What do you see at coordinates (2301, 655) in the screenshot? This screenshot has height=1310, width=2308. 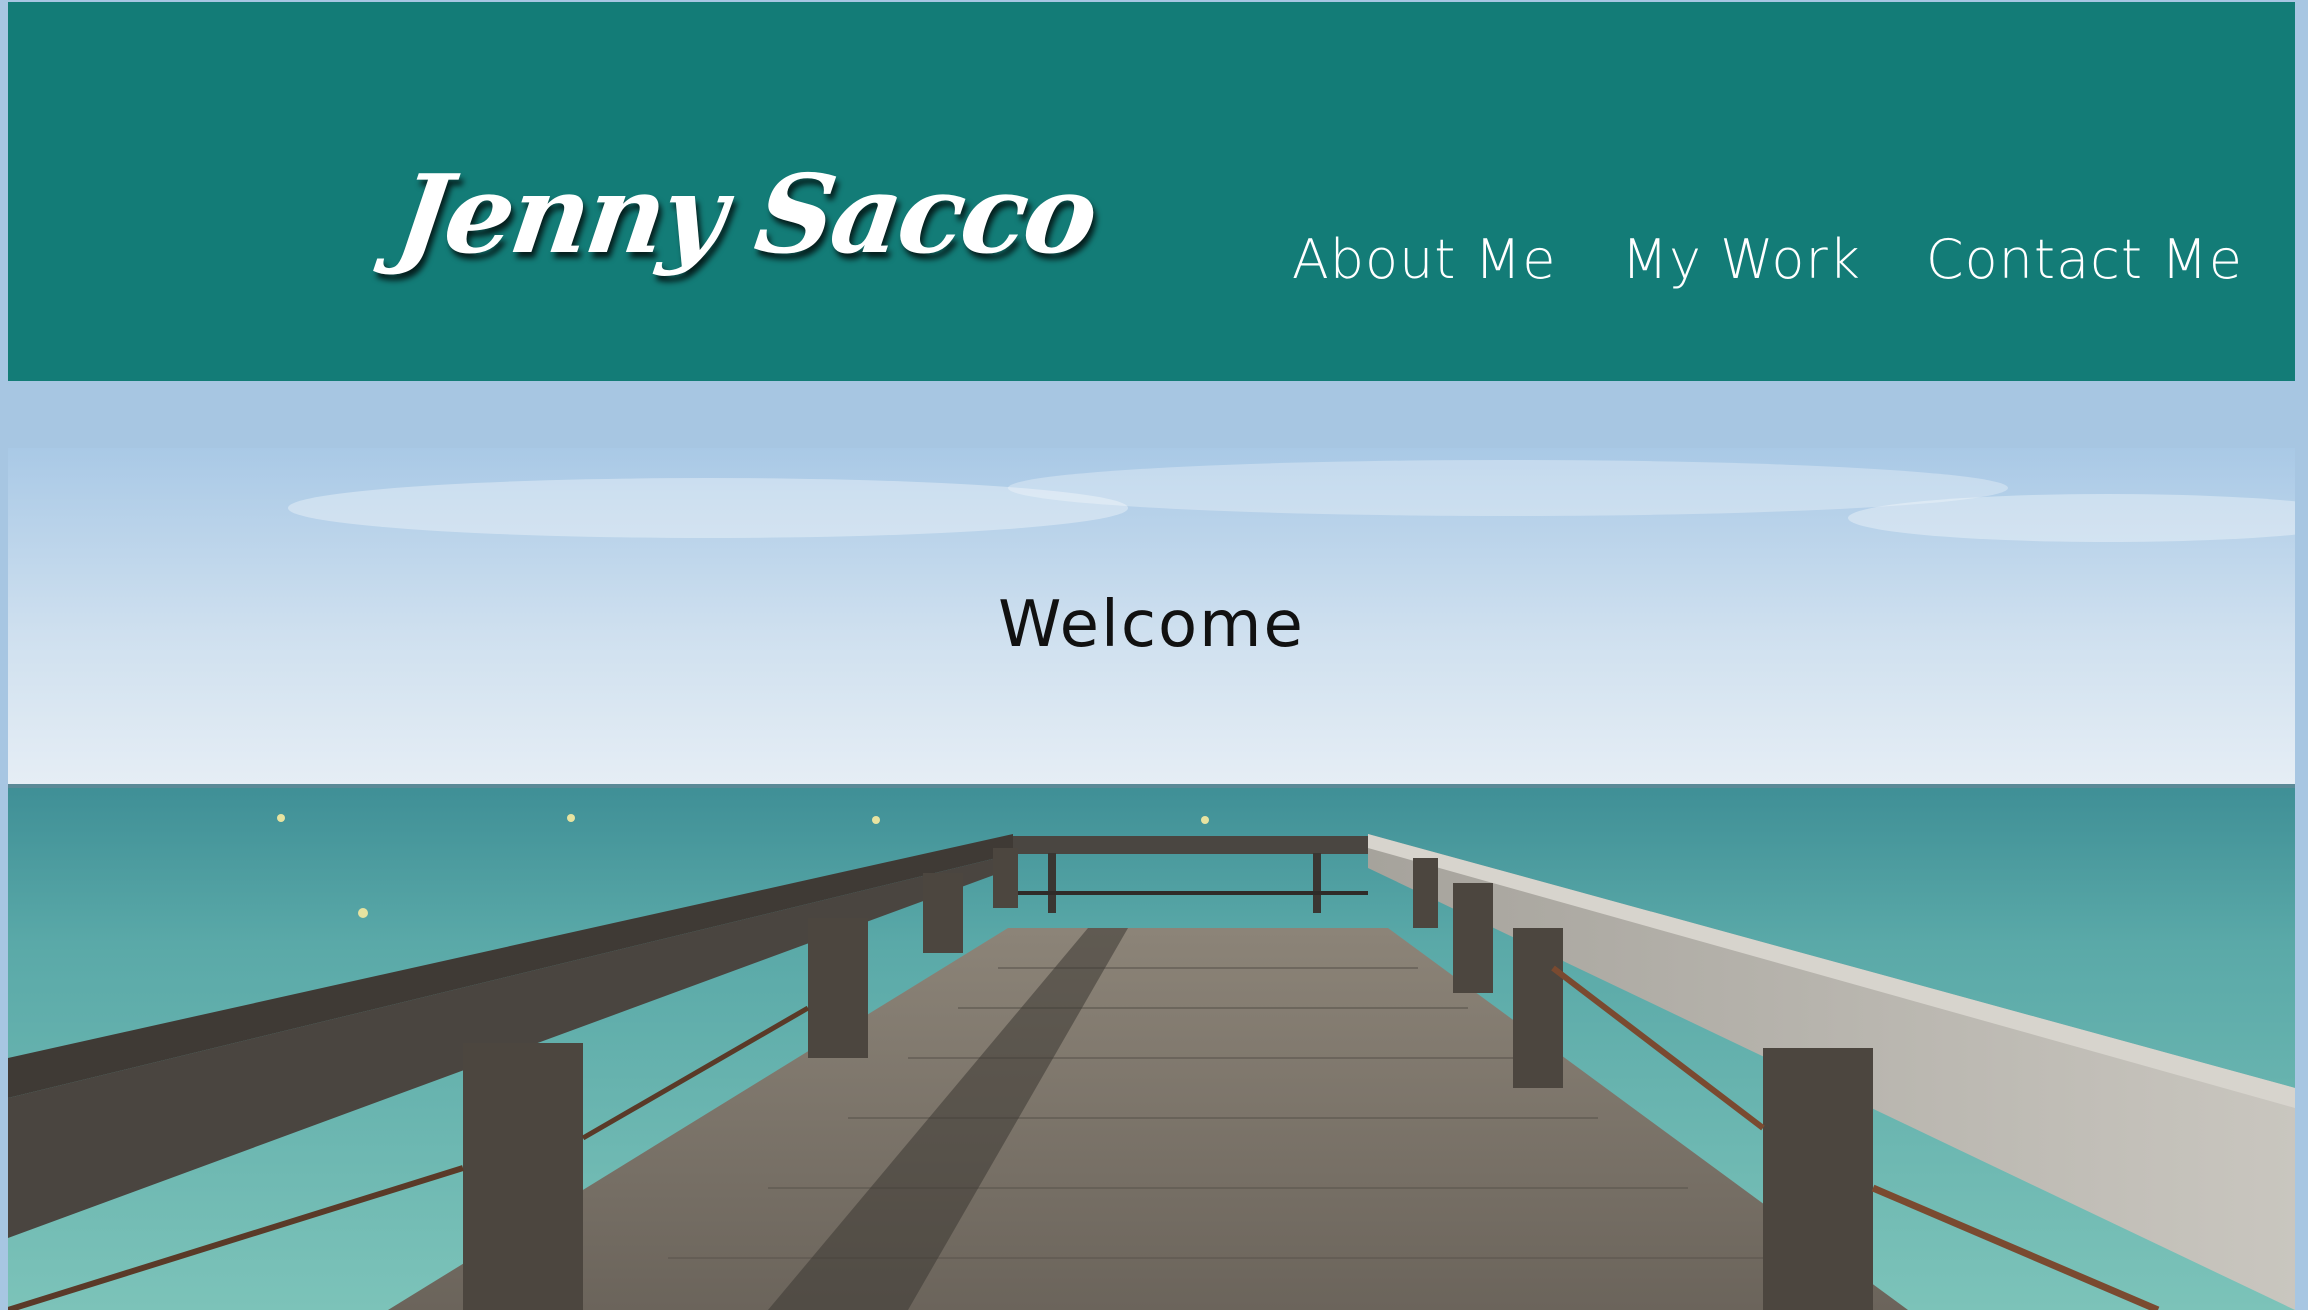 I see `page-edge` at bounding box center [2301, 655].